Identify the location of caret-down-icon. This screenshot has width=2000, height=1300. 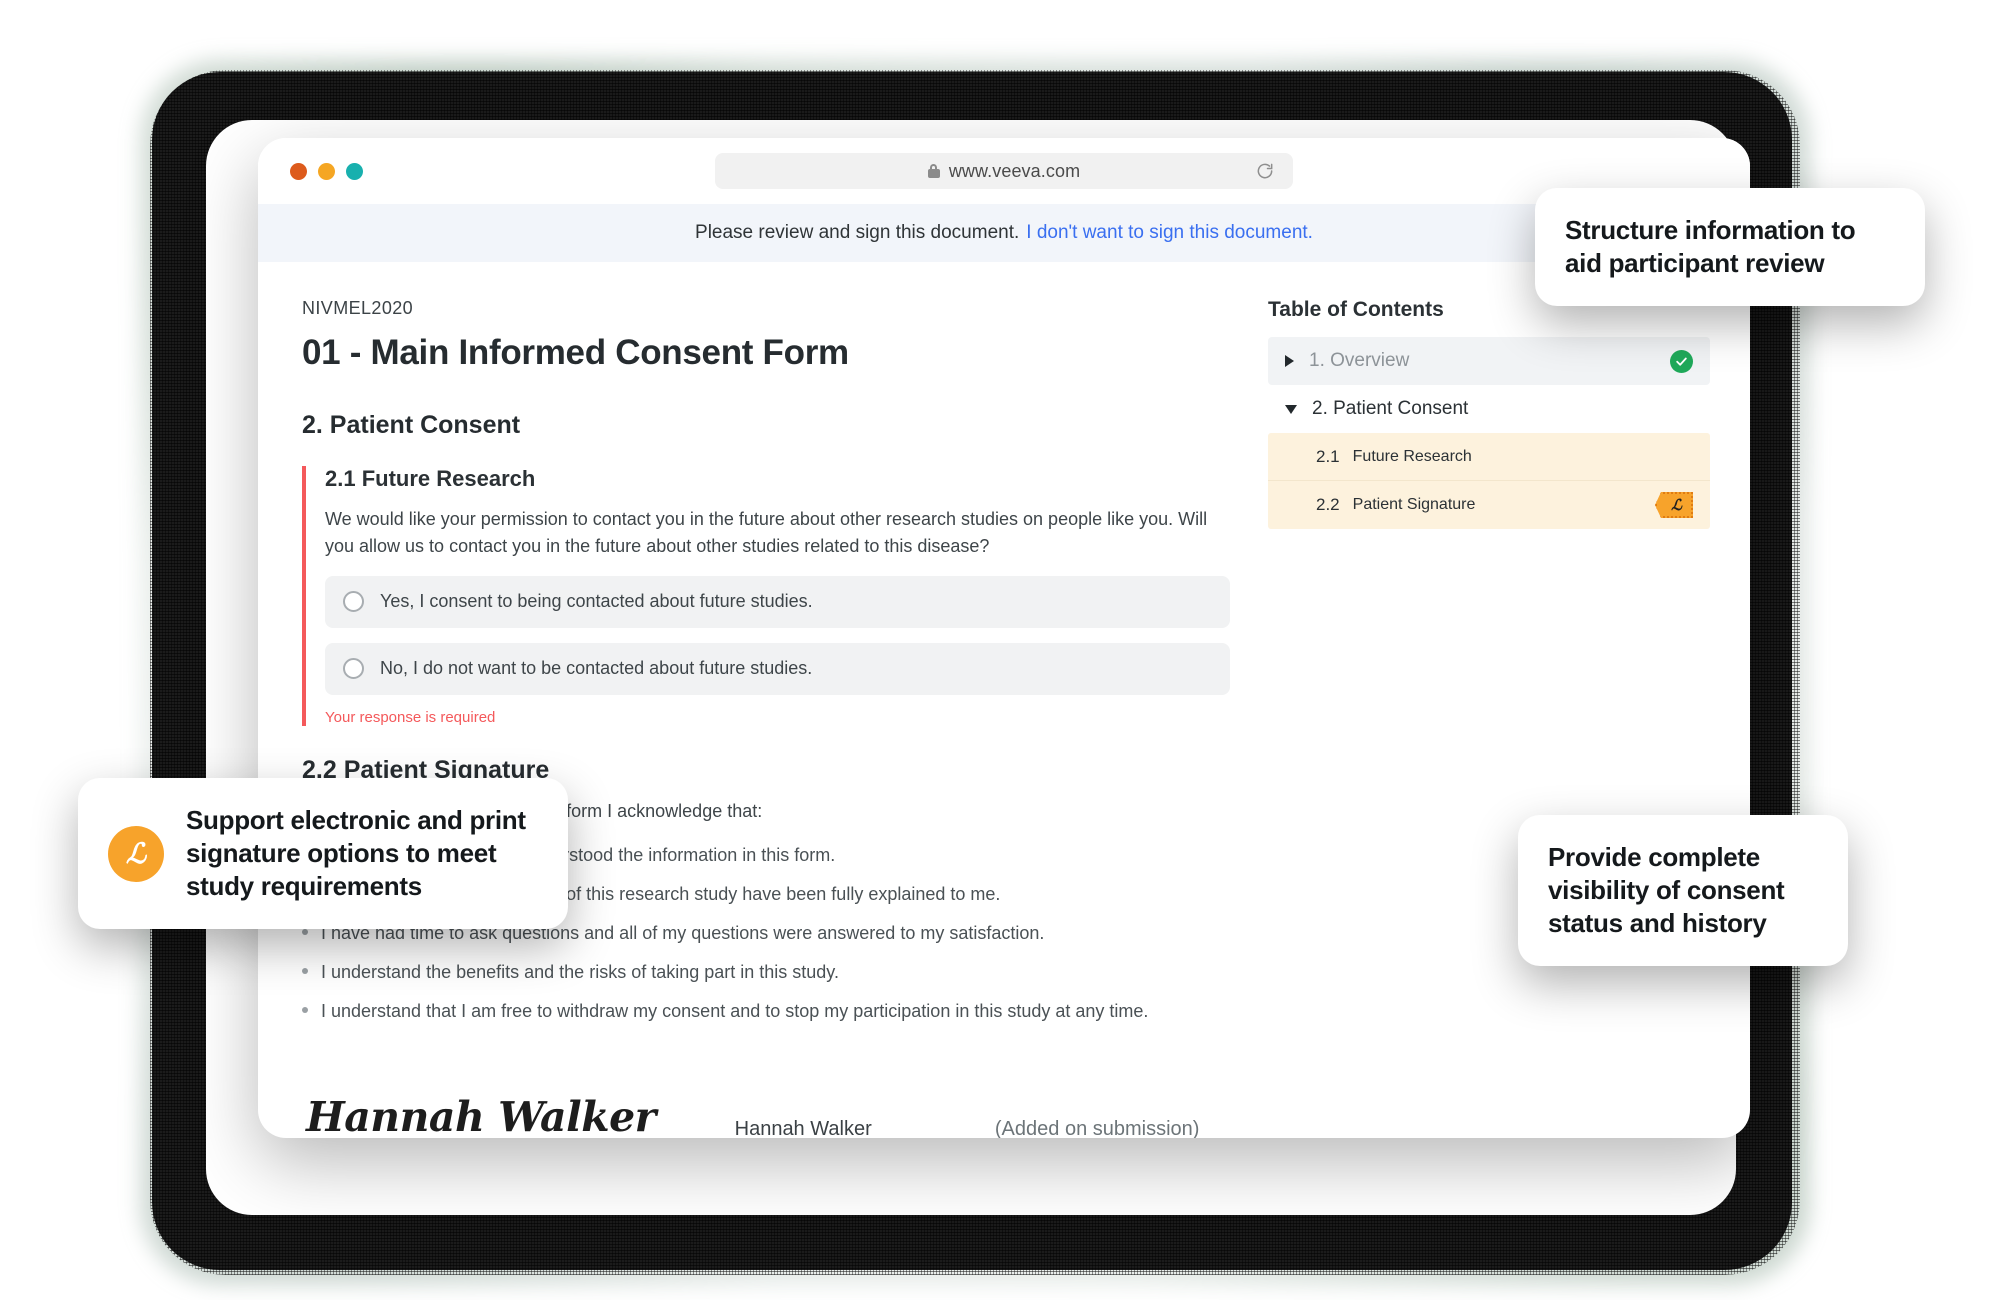
(1291, 409).